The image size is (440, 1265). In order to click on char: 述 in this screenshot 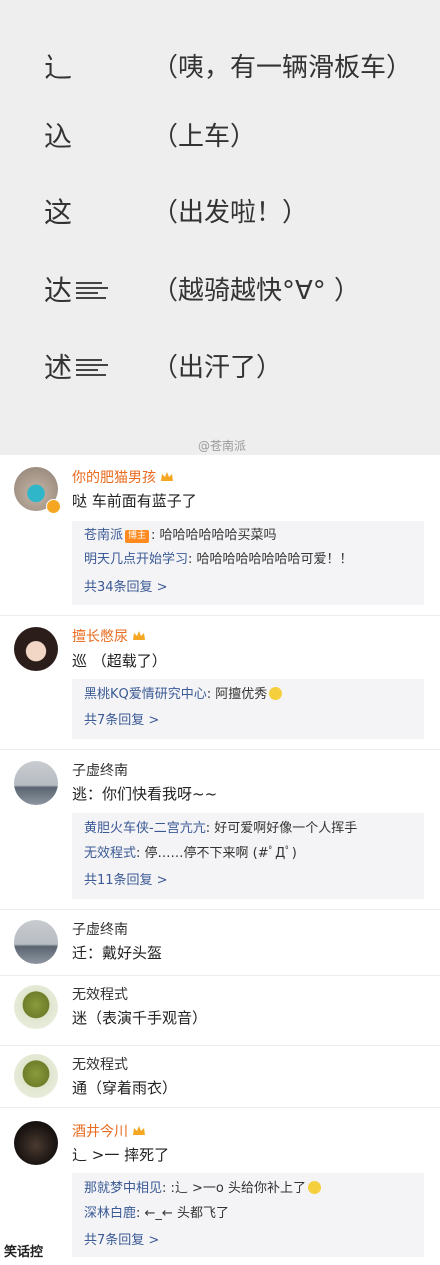, I will do `click(58, 367)`.